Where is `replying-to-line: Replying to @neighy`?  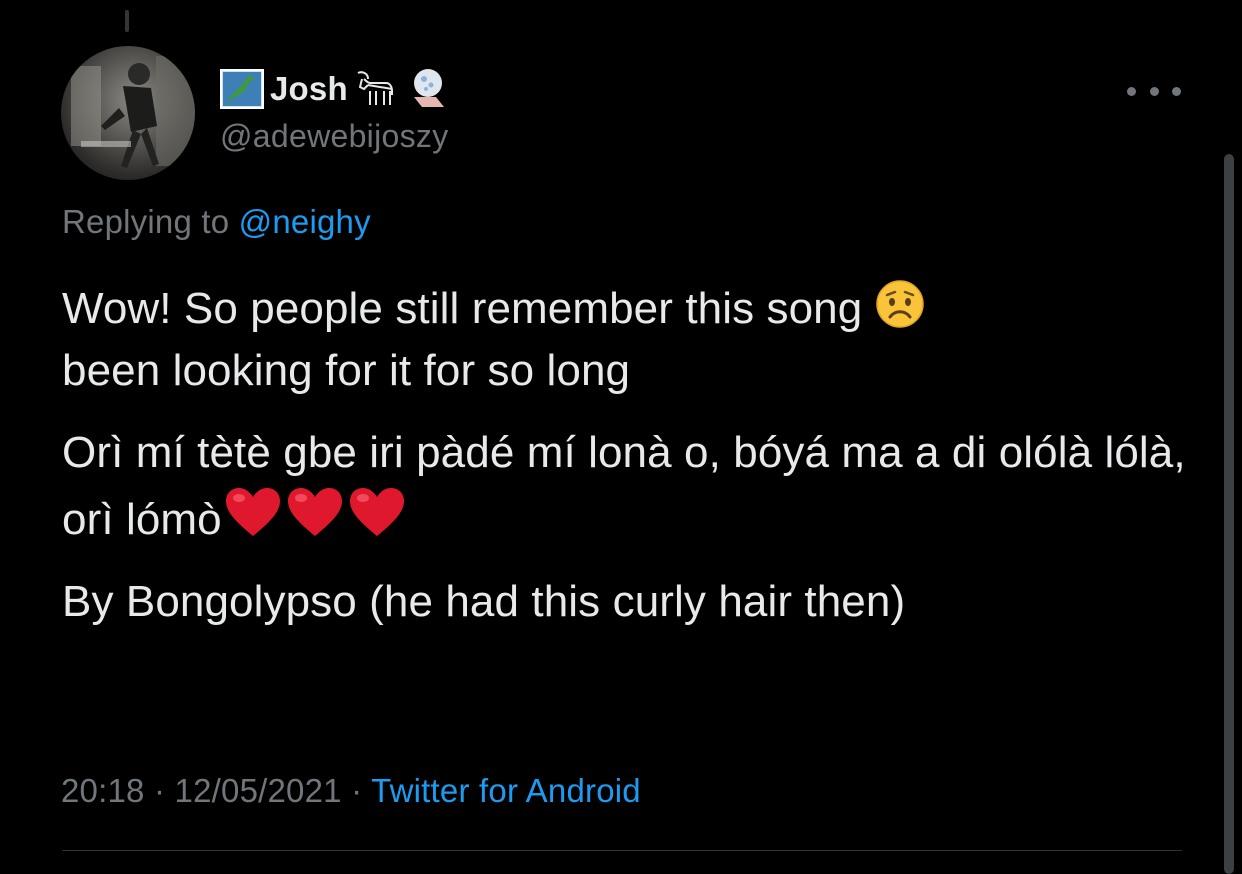 replying-to-line: Replying to @neighy is located at coordinates (216, 222).